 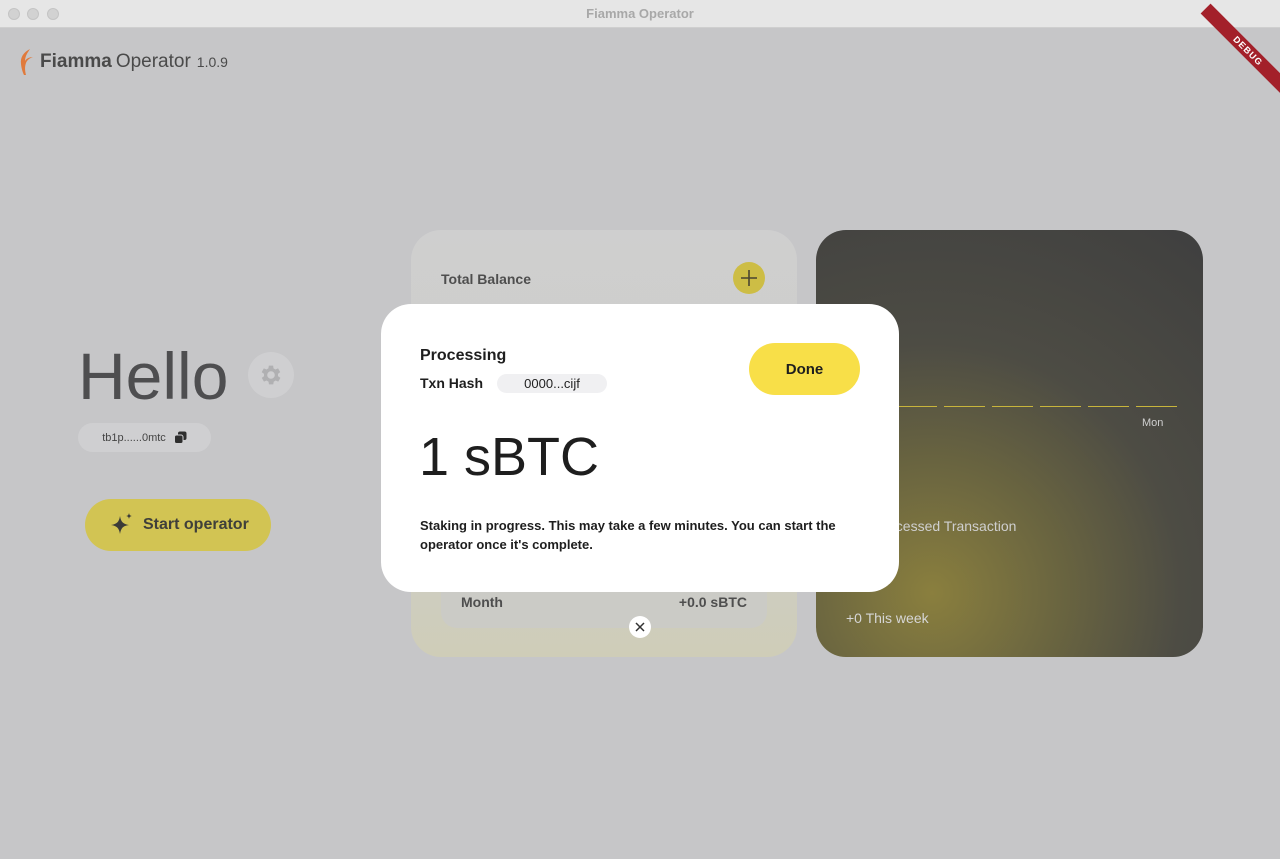 What do you see at coordinates (463, 355) in the screenshot?
I see `modal-title: Processing` at bounding box center [463, 355].